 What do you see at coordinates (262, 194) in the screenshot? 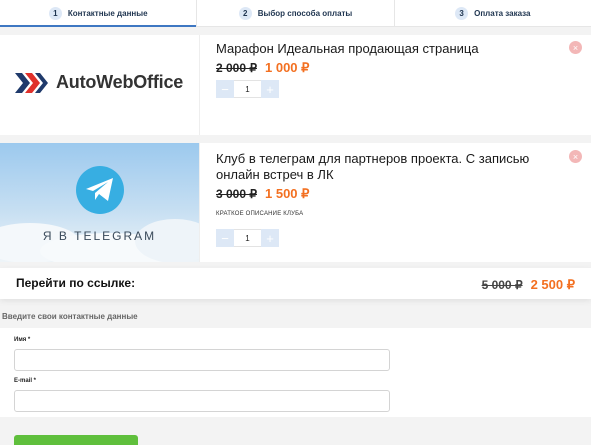
I see `product-prices: 3 000 ₽ 1 500 ₽` at bounding box center [262, 194].